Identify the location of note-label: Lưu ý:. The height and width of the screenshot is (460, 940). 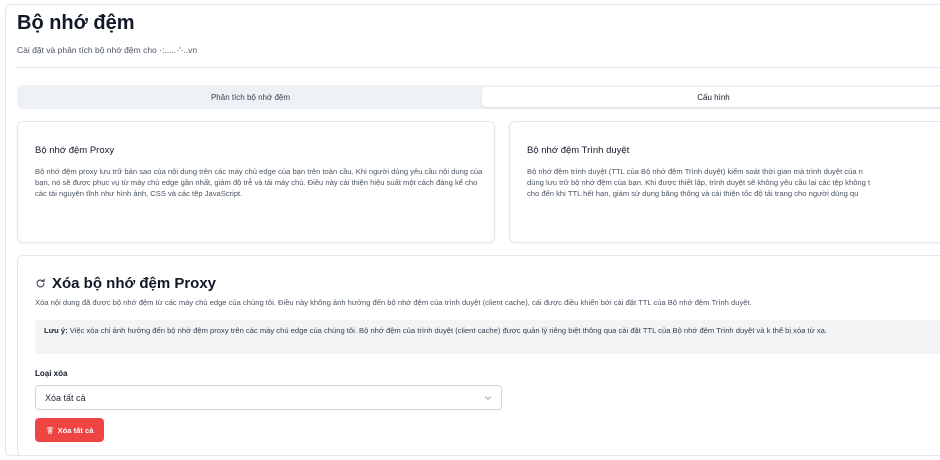
(56, 330).